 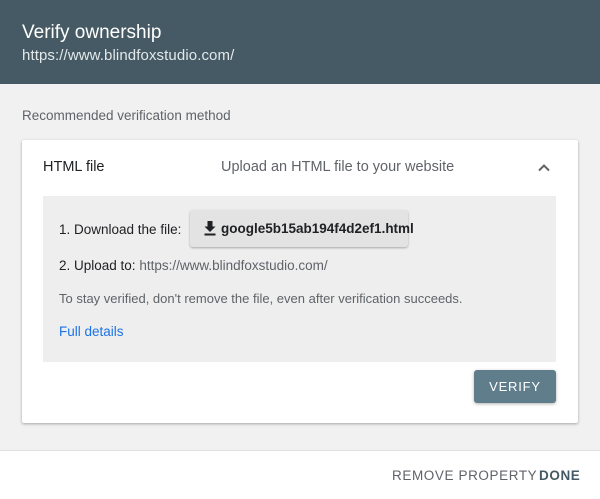 I want to click on chevron-up-icon, so click(x=544, y=168).